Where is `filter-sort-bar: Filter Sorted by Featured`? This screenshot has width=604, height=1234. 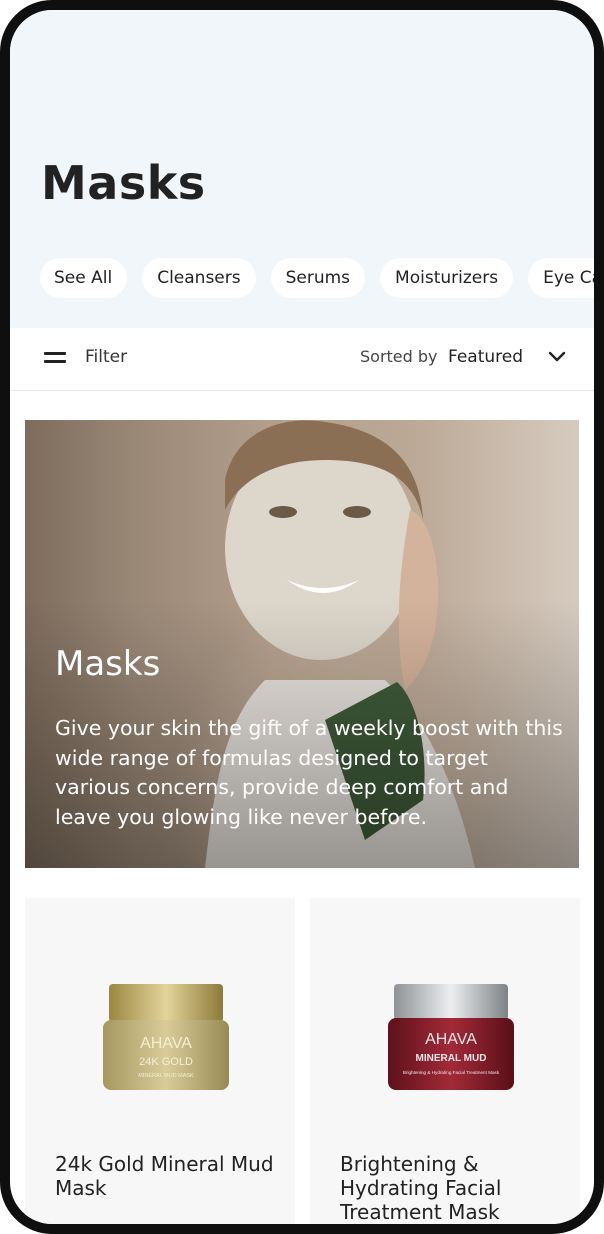 filter-sort-bar: Filter Sorted by Featured is located at coordinates (302, 359).